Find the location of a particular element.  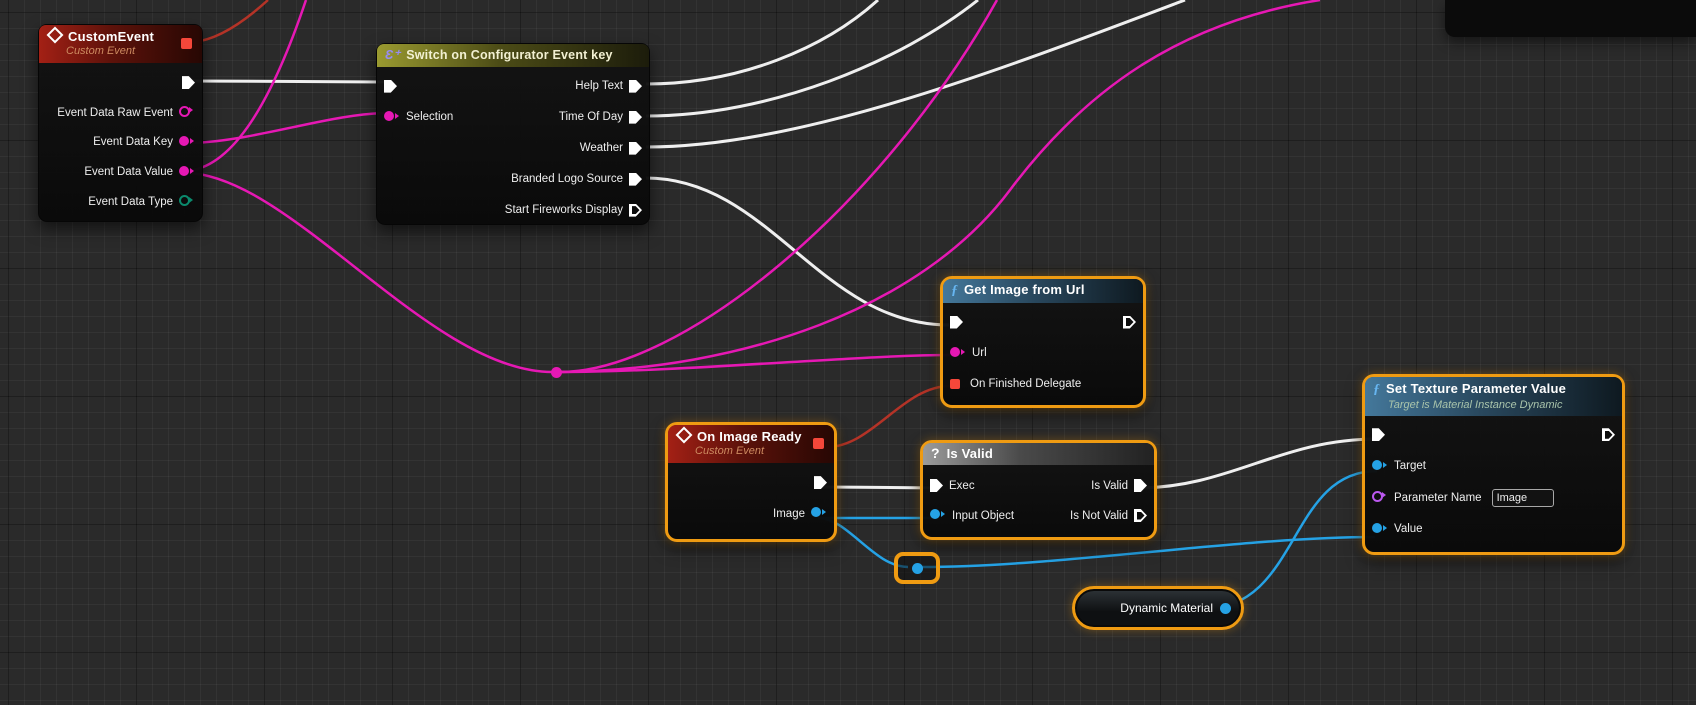

pin-is-not-valid-exec is located at coordinates (1140, 515).